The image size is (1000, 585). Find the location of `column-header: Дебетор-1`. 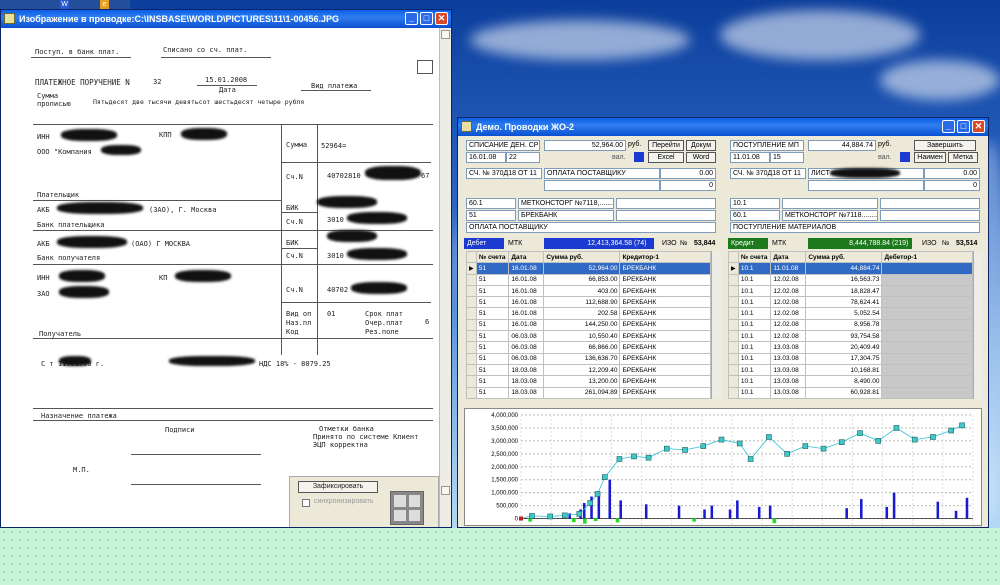

column-header: Дебетор-1 is located at coordinates (927, 257).